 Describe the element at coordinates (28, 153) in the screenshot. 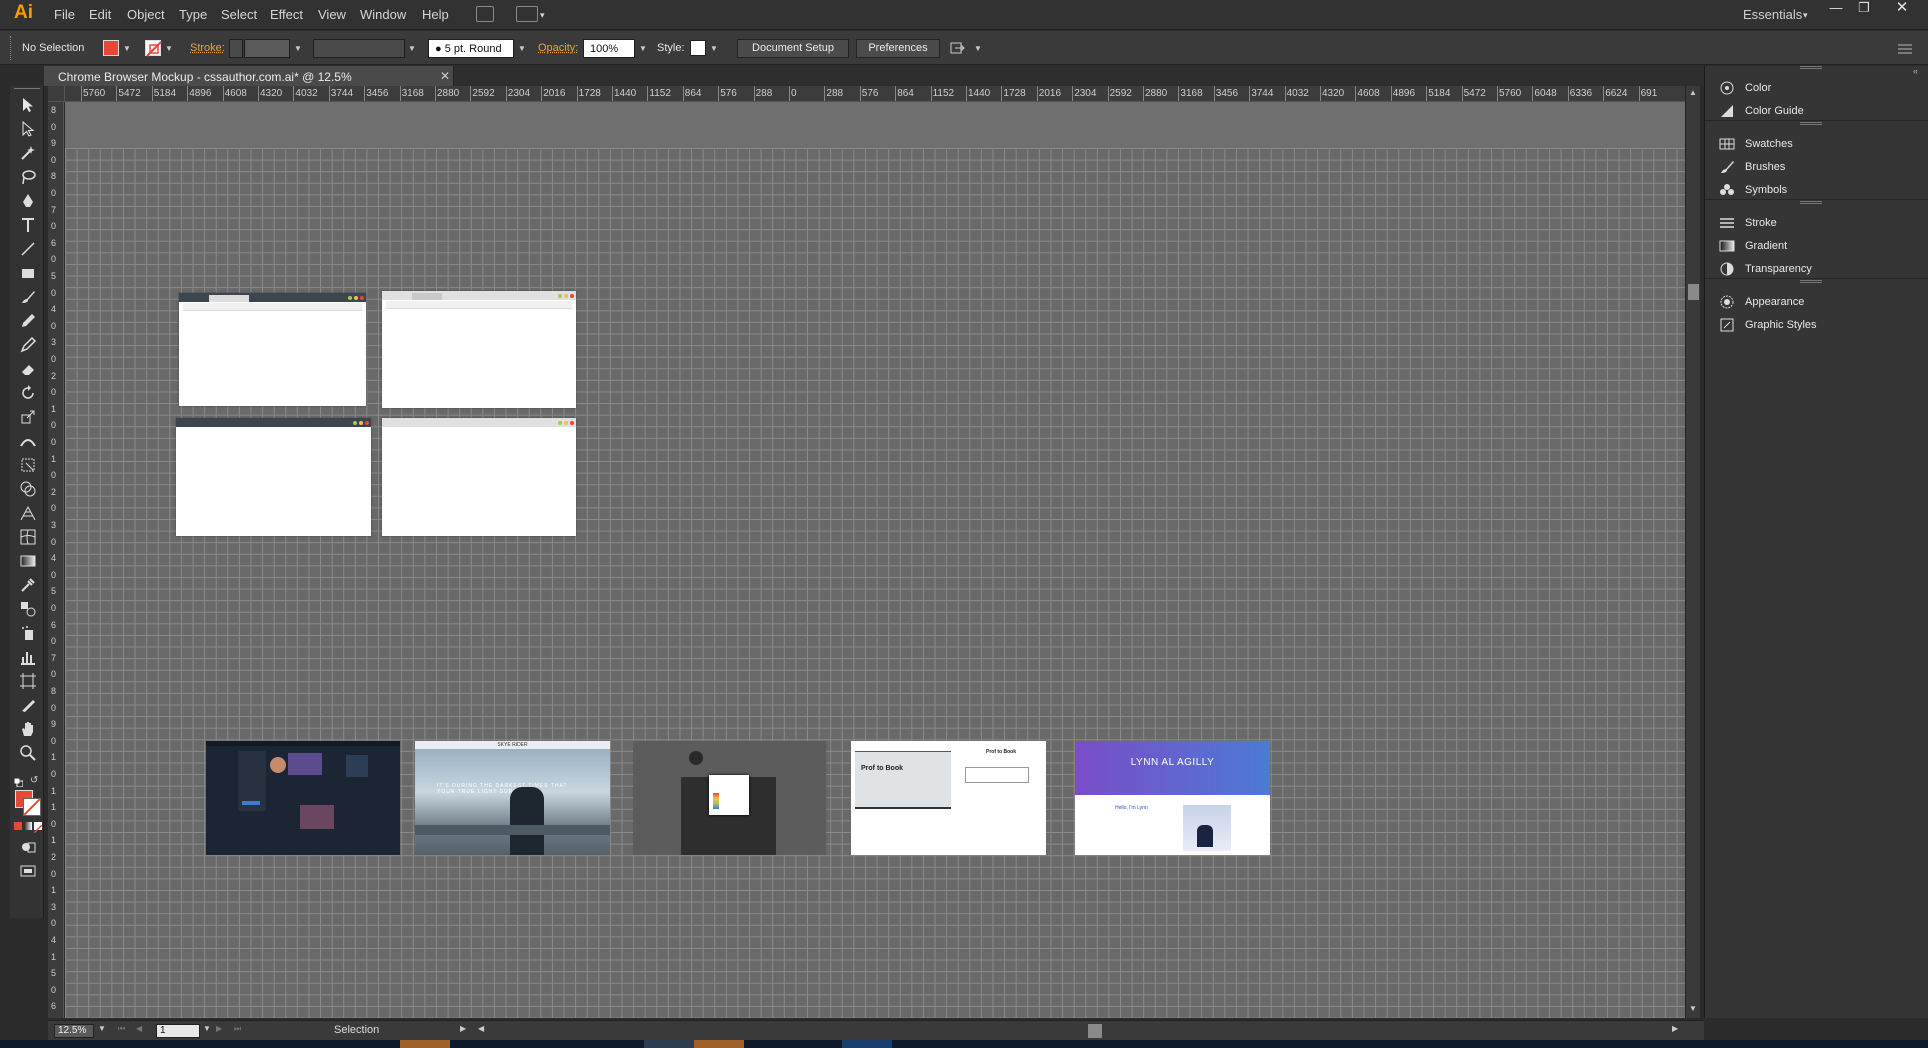

I see `magic-wand-tool-icon` at that location.